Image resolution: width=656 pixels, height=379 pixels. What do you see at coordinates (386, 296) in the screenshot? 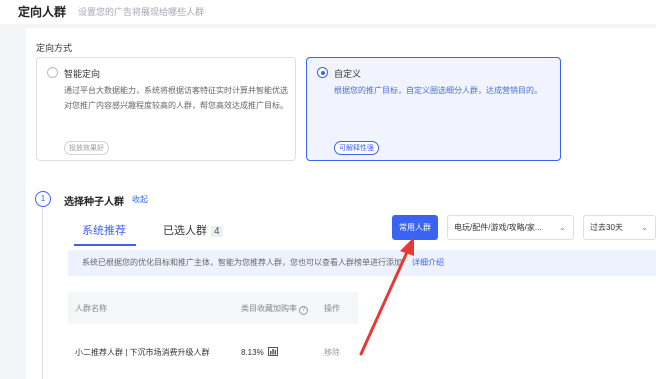
I see `annotation-arrow` at bounding box center [386, 296].